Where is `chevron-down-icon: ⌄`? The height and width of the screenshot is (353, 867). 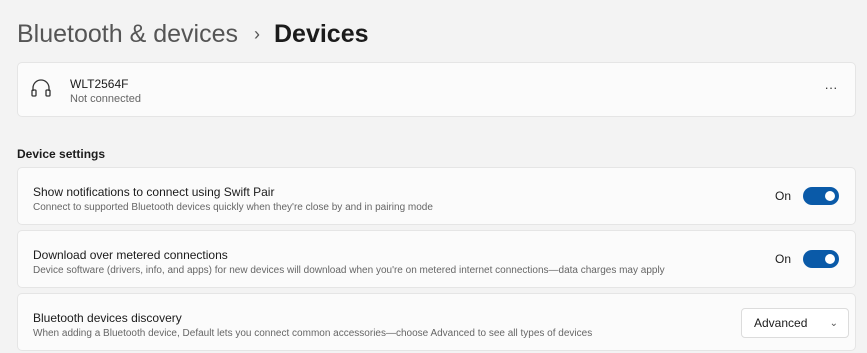
chevron-down-icon: ⌄ is located at coordinates (833, 323).